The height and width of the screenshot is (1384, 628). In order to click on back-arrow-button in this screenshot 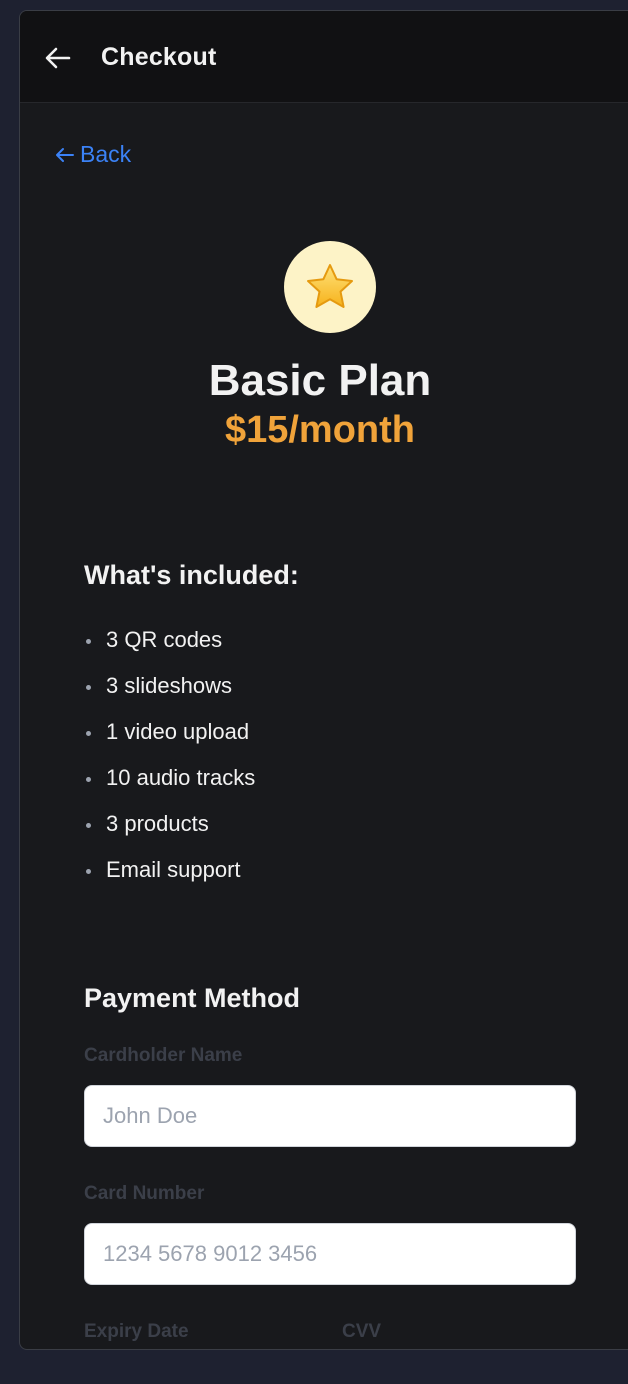, I will do `click(58, 58)`.